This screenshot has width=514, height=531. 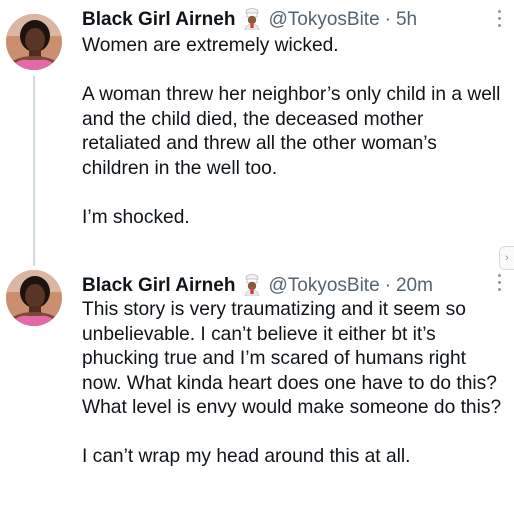 I want to click on timestamp: 20m, so click(x=414, y=285).